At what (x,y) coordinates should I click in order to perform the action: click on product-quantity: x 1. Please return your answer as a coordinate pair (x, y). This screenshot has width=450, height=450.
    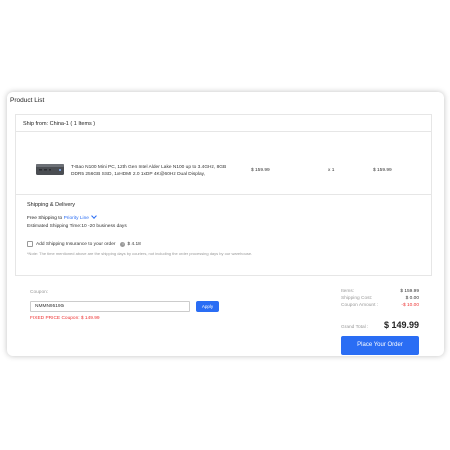
    Looking at the image, I should click on (331, 170).